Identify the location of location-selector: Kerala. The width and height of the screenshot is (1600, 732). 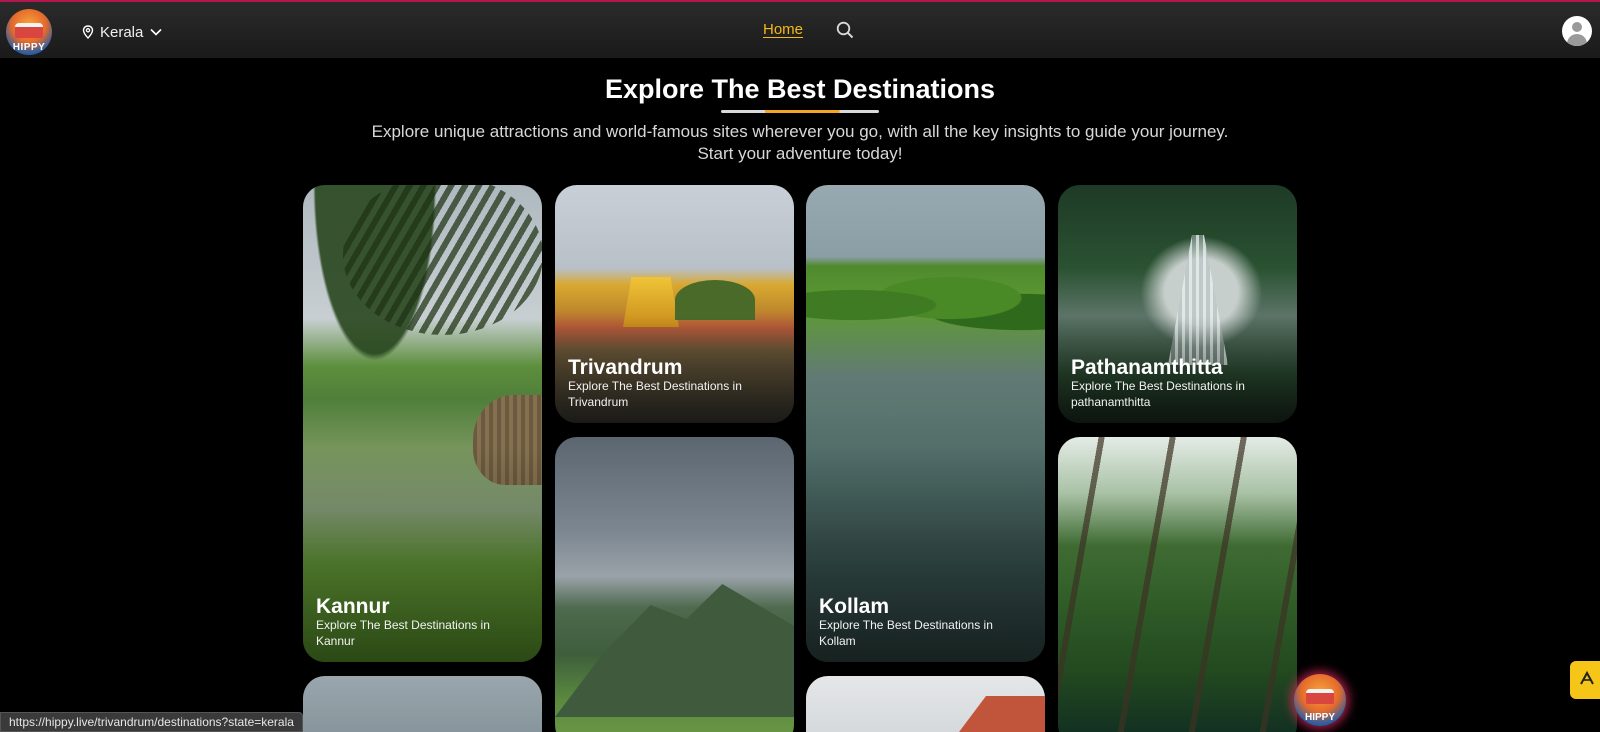
(122, 32).